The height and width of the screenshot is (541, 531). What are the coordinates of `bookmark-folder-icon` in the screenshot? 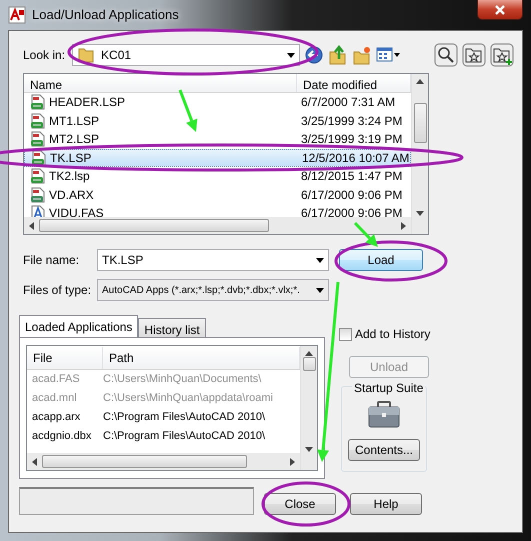 It's located at (474, 55).